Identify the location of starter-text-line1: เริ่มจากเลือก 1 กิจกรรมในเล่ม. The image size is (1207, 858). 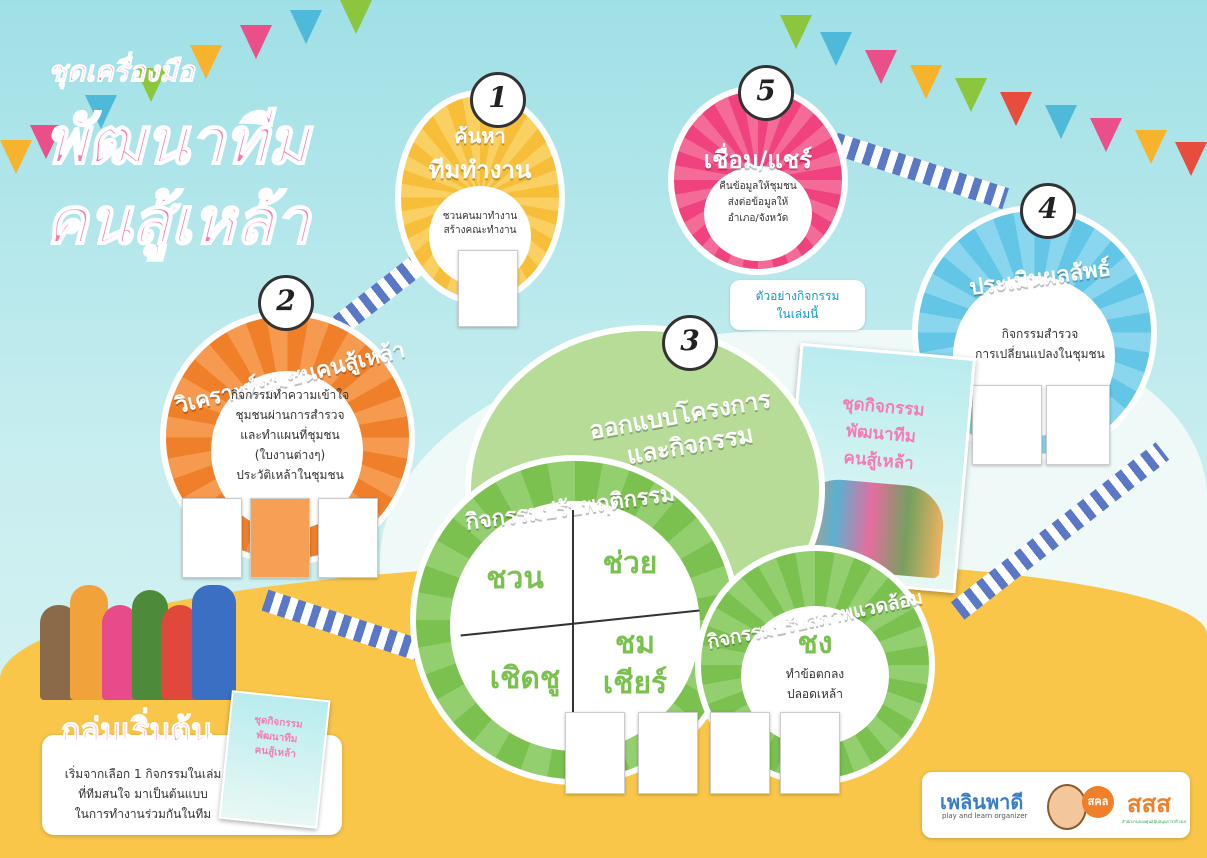
(143, 774).